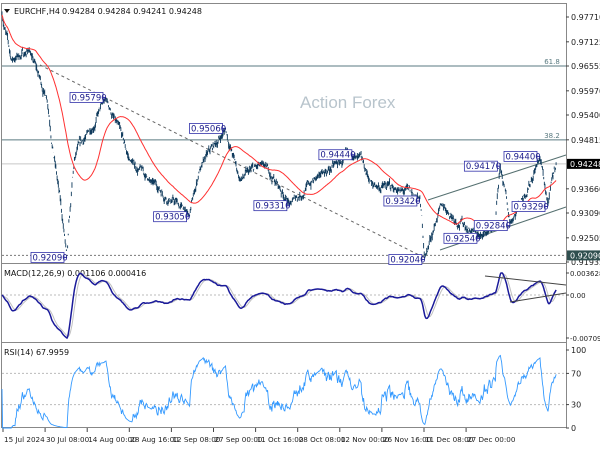 The height and width of the screenshot is (450, 600). I want to click on swing-label-text: 0.94400, so click(522, 157).